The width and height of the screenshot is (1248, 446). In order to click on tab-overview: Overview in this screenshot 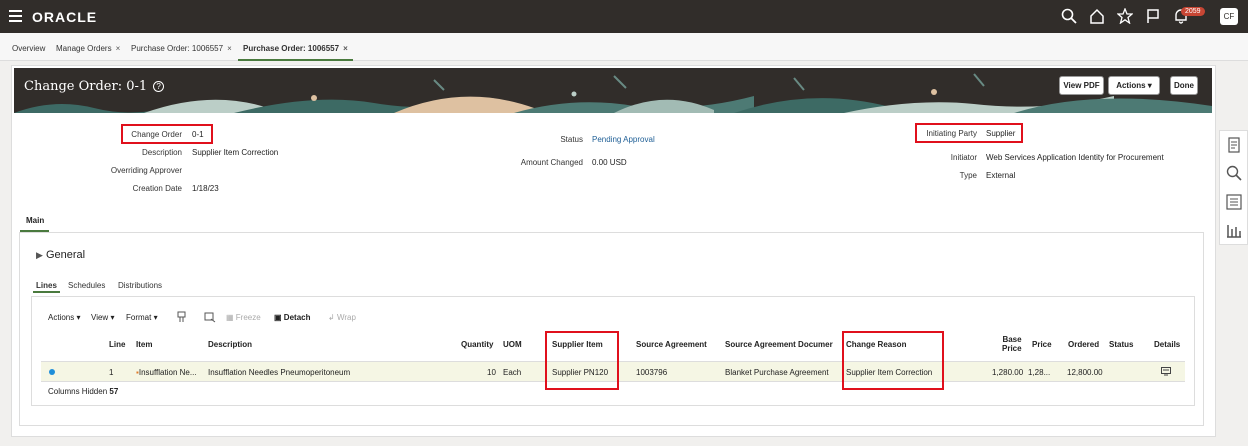, I will do `click(28, 48)`.